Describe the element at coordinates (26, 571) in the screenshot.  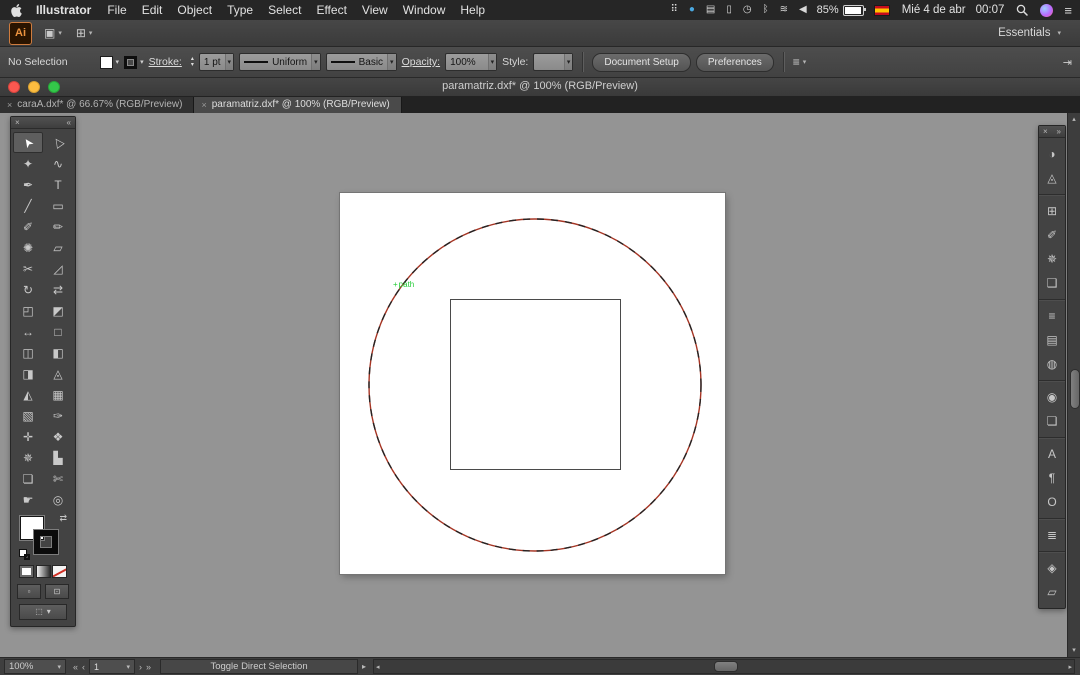
I see `color-button` at that location.